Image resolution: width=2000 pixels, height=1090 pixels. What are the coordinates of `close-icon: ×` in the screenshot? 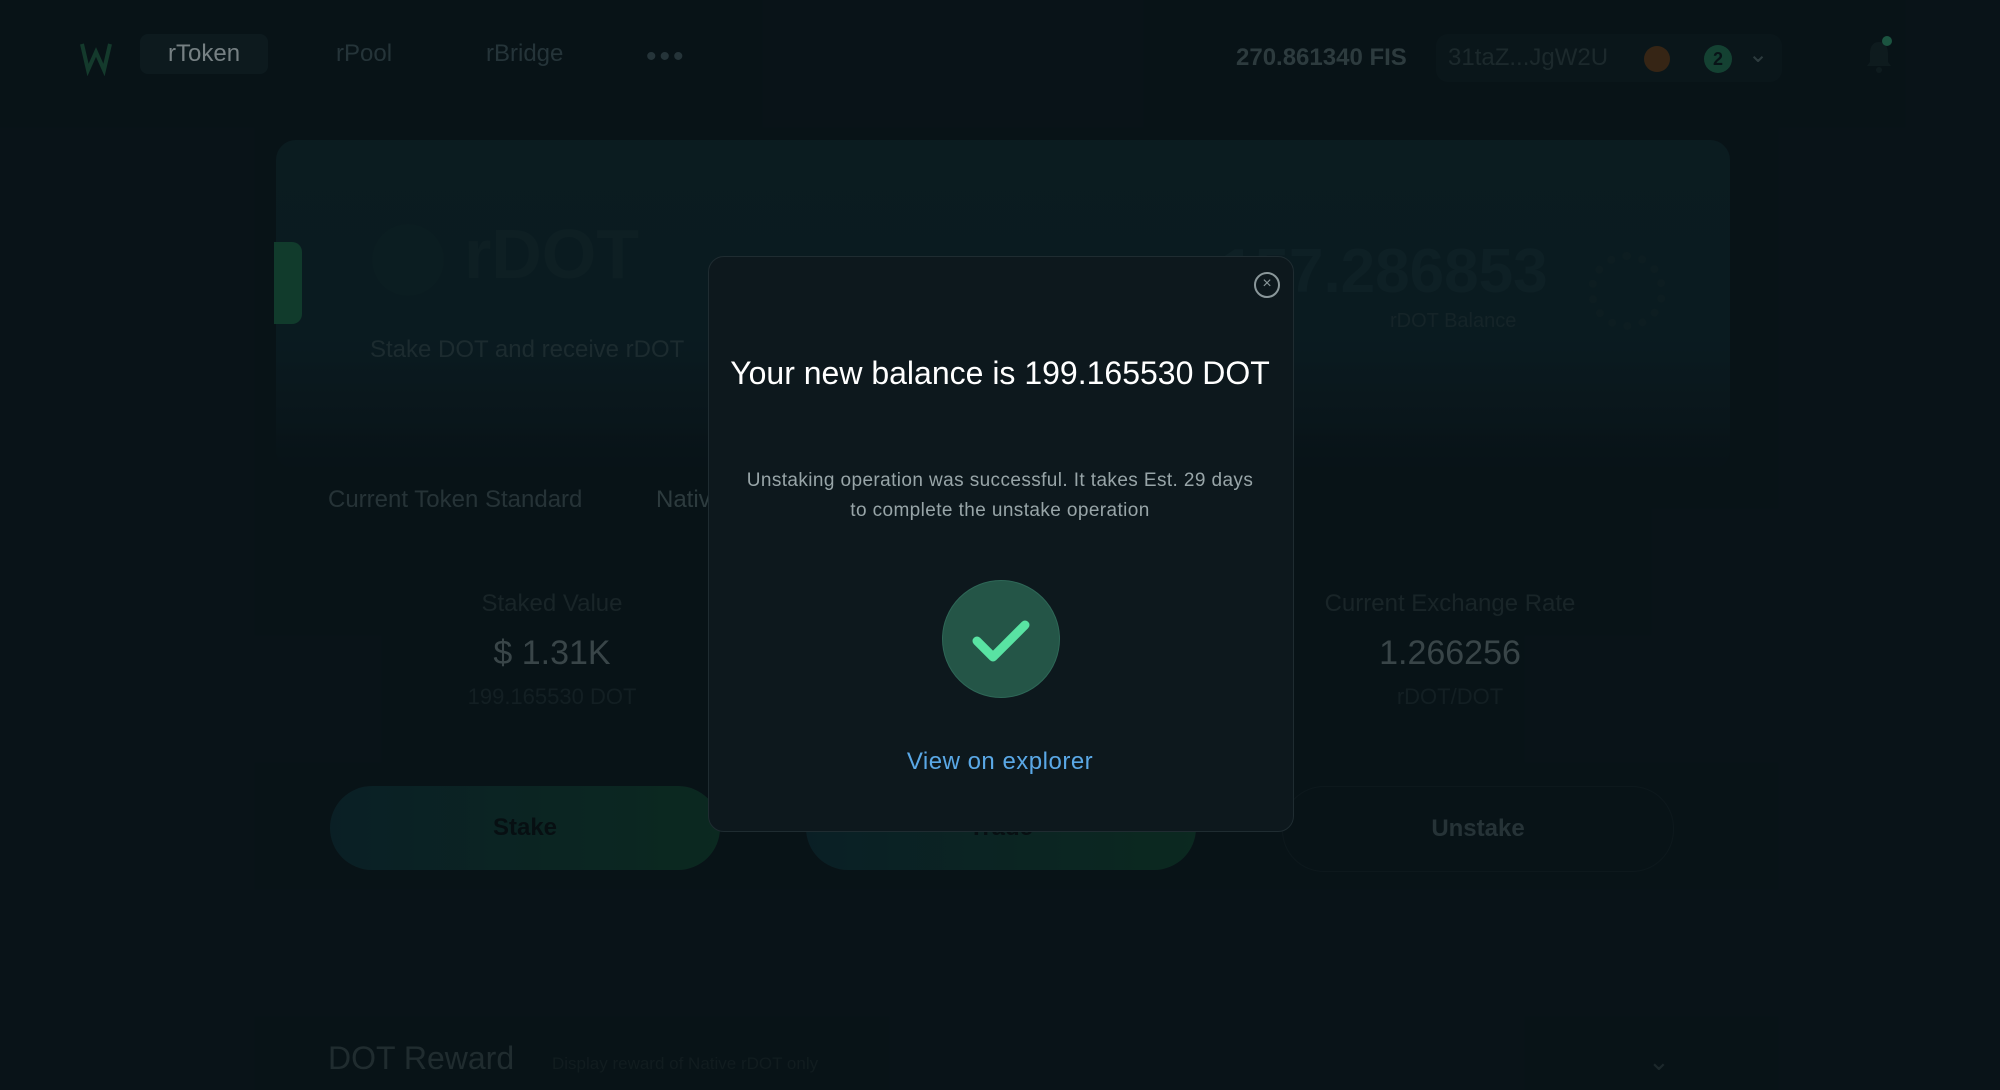 It's located at (1267, 285).